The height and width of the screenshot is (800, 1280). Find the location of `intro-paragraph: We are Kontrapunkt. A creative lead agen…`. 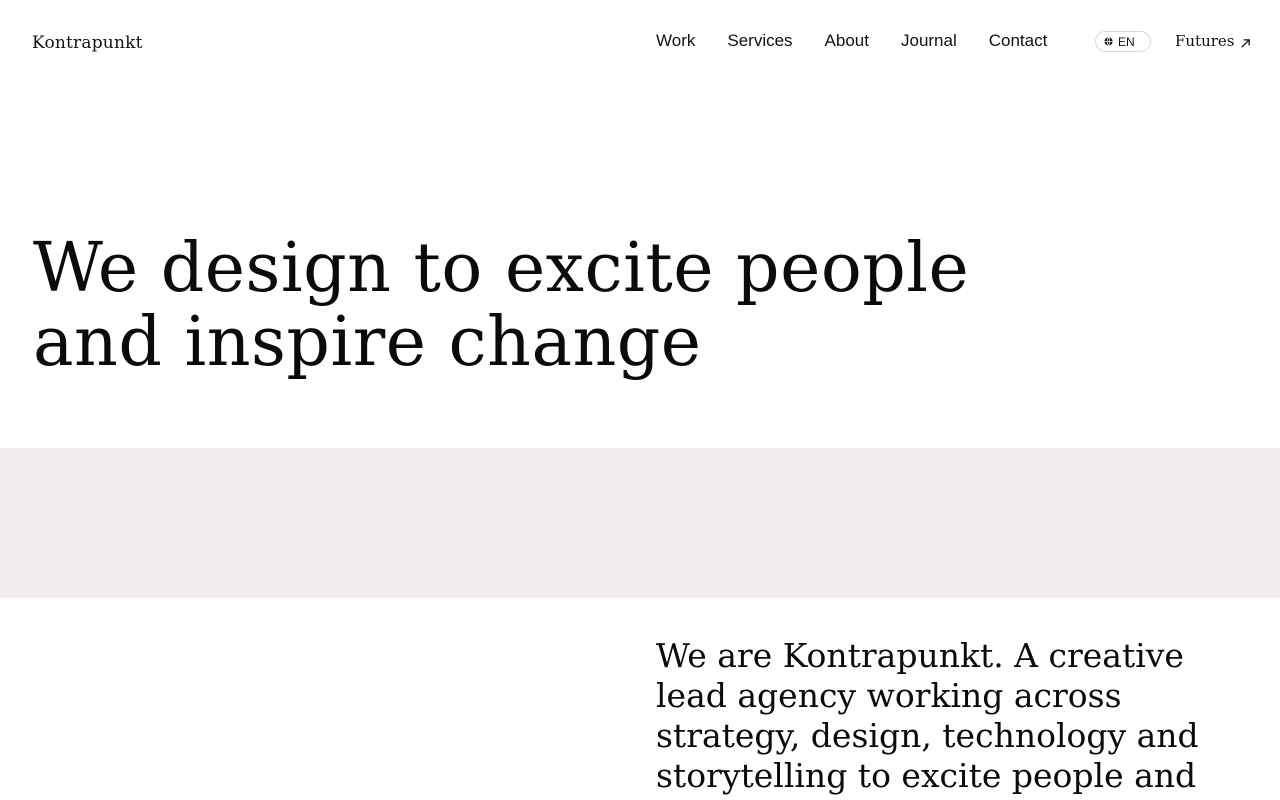

intro-paragraph: We are Kontrapunkt. A creative lead agen… is located at coordinates (927, 715).